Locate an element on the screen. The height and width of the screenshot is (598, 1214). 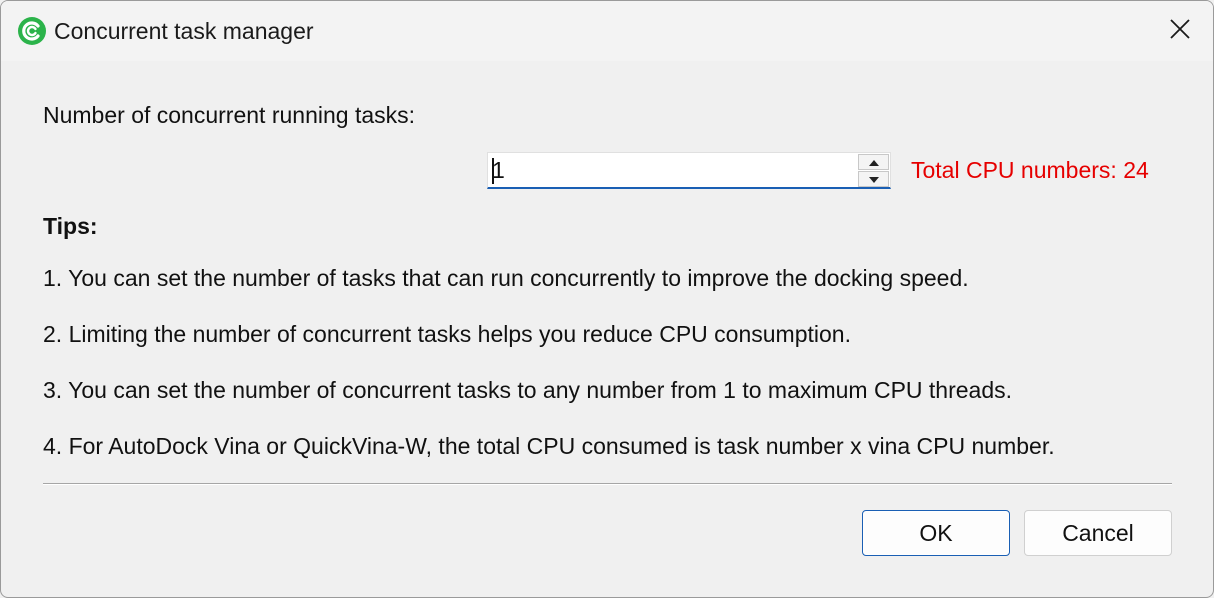
close-button is located at coordinates (1180, 31).